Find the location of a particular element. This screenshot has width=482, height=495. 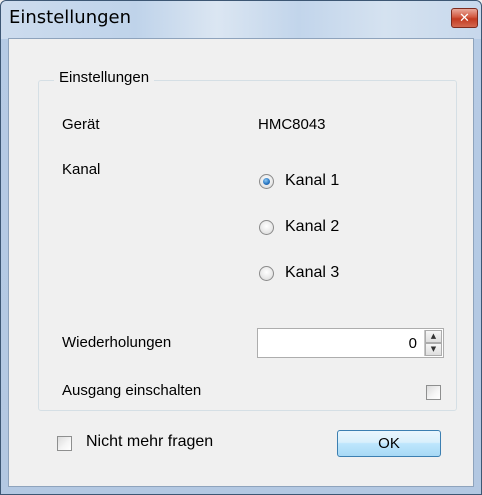

dont-ask-label: Nicht mehr fragen is located at coordinates (149, 442).